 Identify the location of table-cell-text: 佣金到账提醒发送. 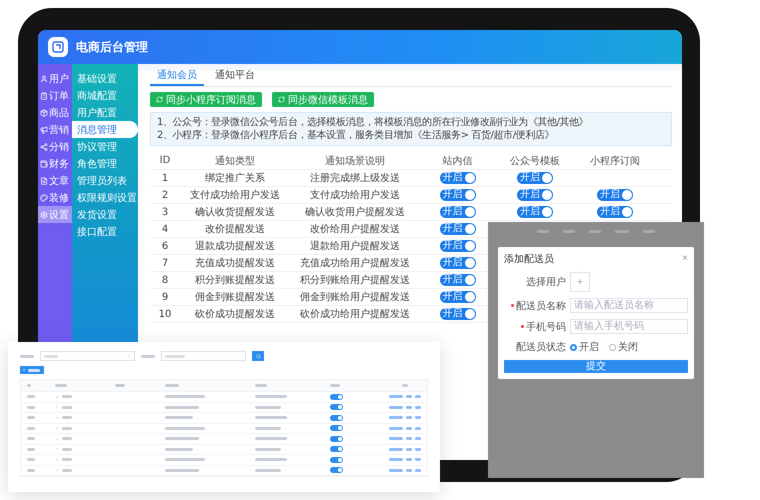
(235, 297).